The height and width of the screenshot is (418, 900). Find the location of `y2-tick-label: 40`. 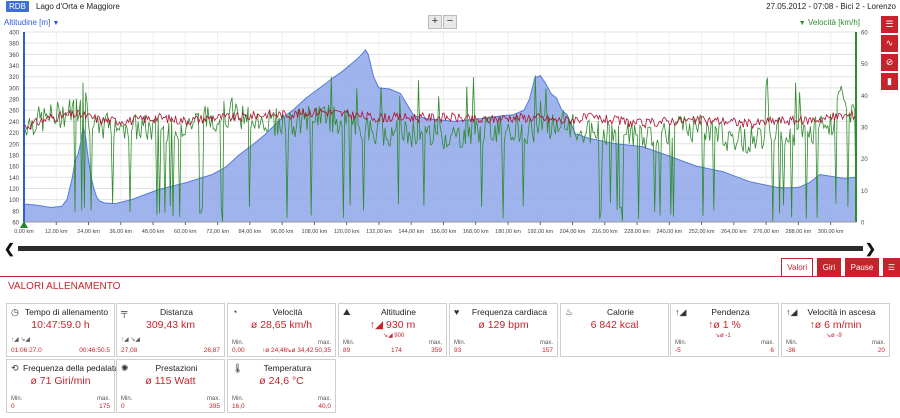

y2-tick-label: 40 is located at coordinates (864, 97).